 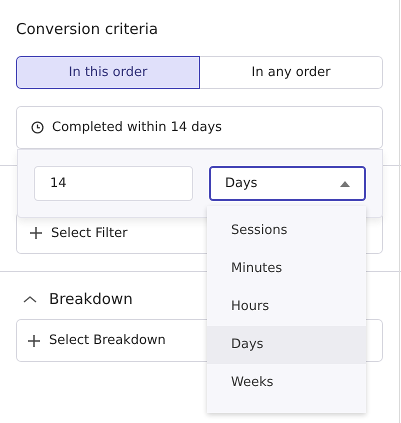 I want to click on clock-icon, so click(x=37, y=127).